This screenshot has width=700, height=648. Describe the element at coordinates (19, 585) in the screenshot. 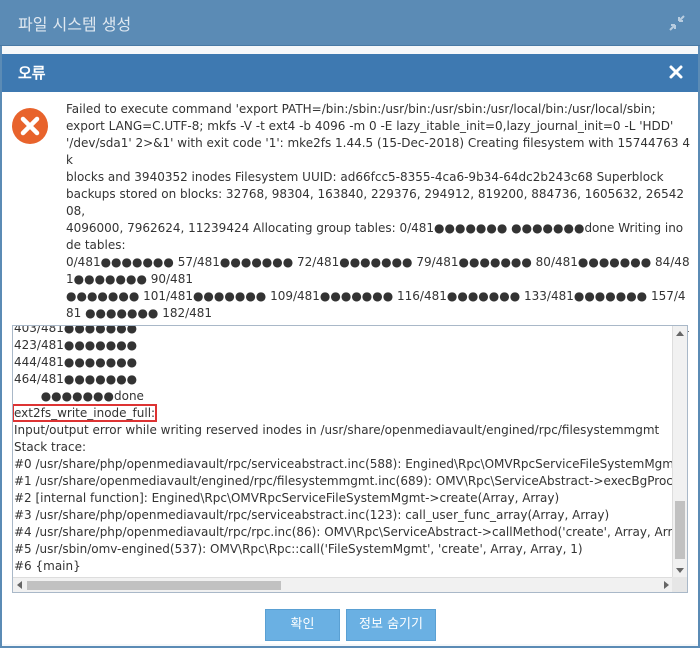

I see `scroll-left-arrow-icon` at that location.